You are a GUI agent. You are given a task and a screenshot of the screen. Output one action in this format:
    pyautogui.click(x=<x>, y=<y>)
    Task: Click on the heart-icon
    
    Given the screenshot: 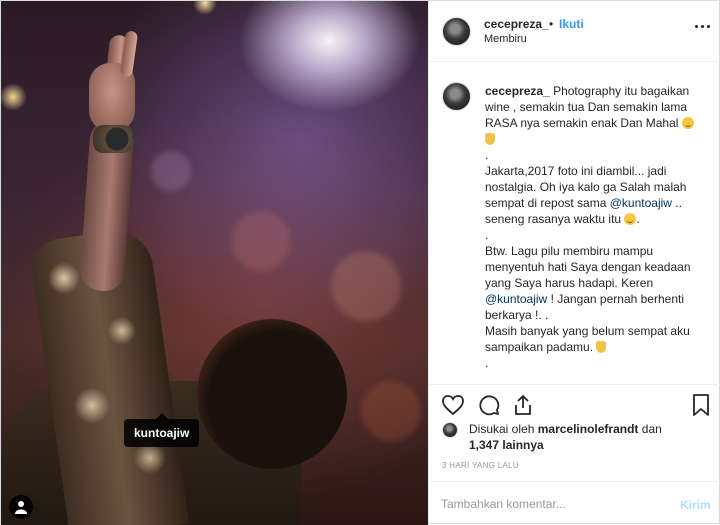 What is the action you would take?
    pyautogui.click(x=453, y=405)
    